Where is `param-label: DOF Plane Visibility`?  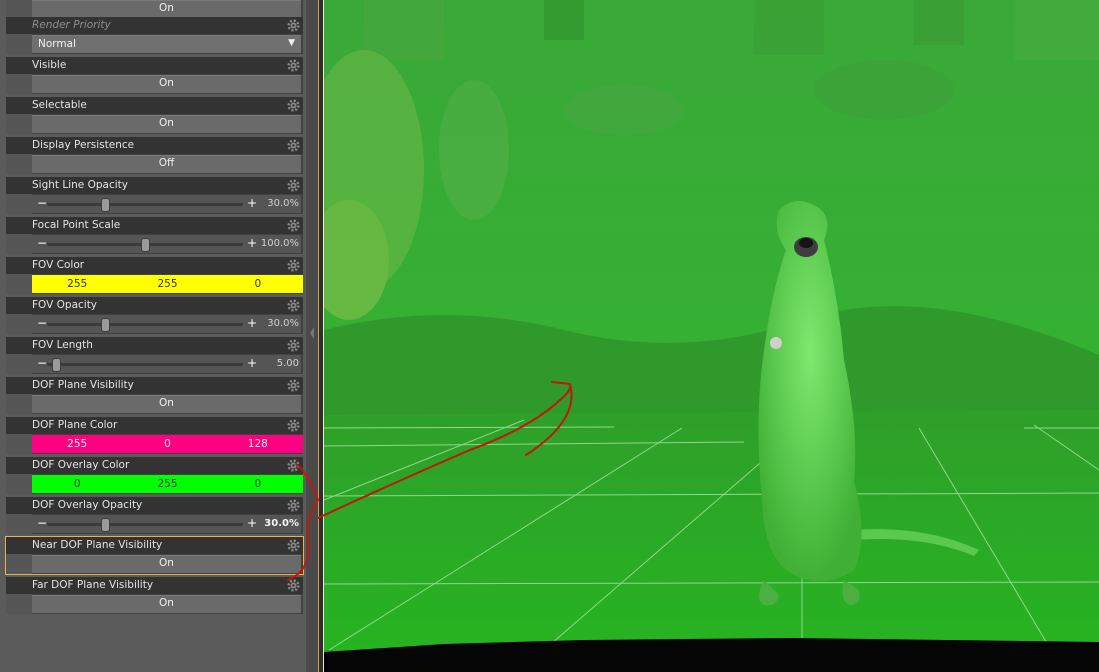 param-label: DOF Plane Visibility is located at coordinates (83, 385).